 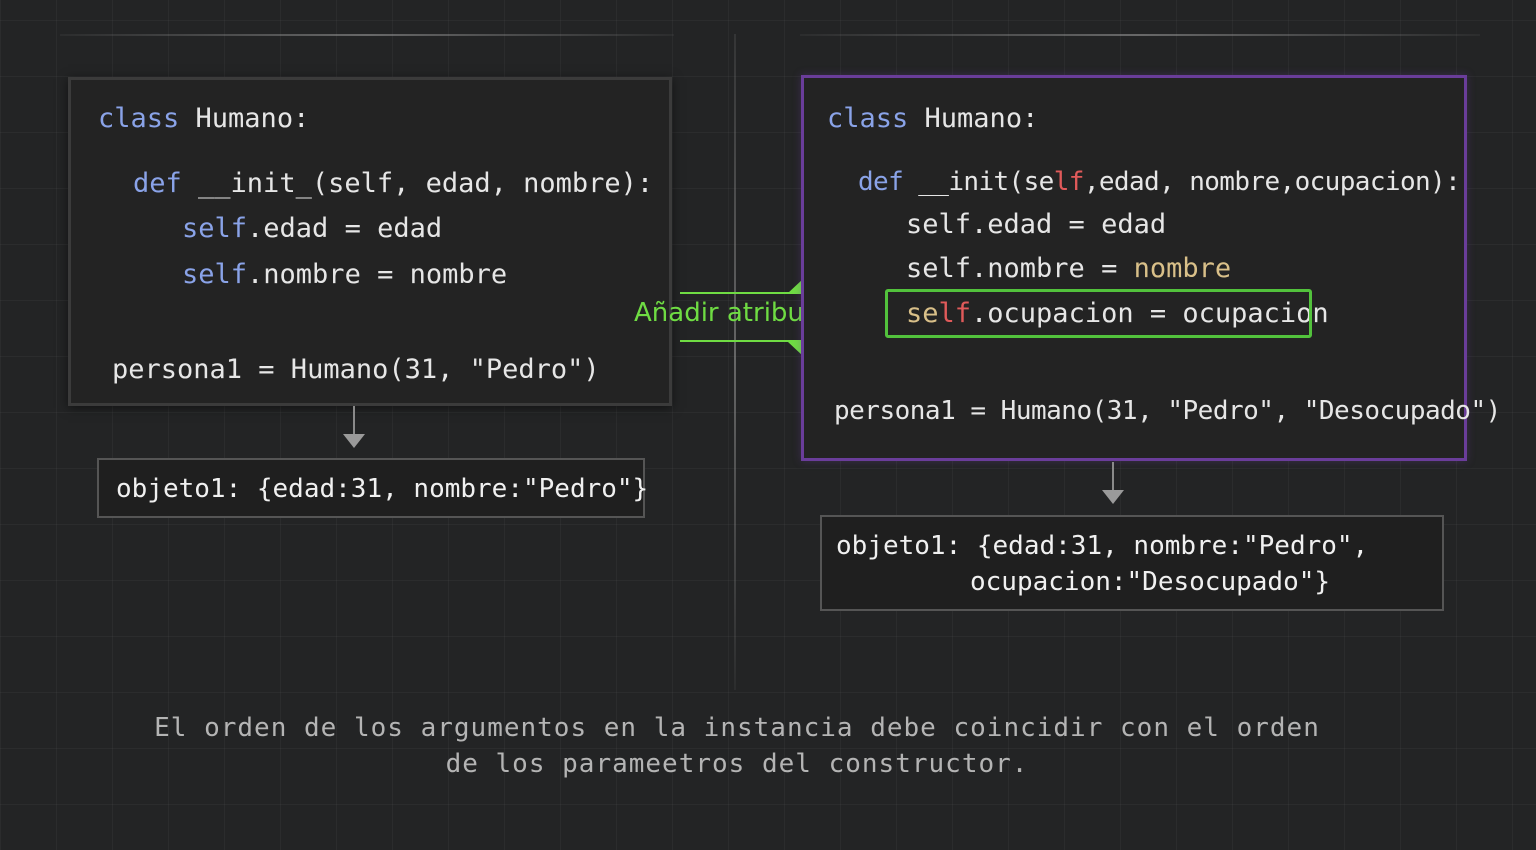 What do you see at coordinates (139, 118) in the screenshot?
I see `left-class-keyword: class` at bounding box center [139, 118].